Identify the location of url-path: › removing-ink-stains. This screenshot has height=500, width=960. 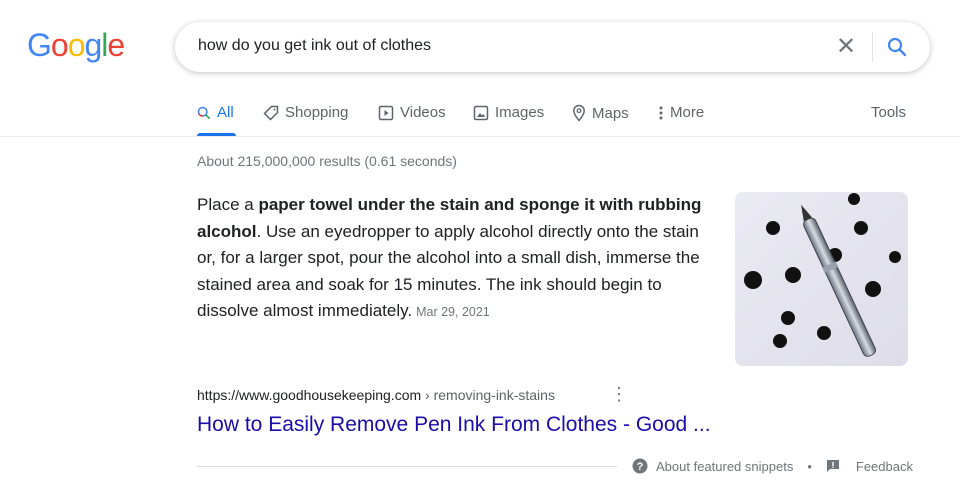
(488, 395).